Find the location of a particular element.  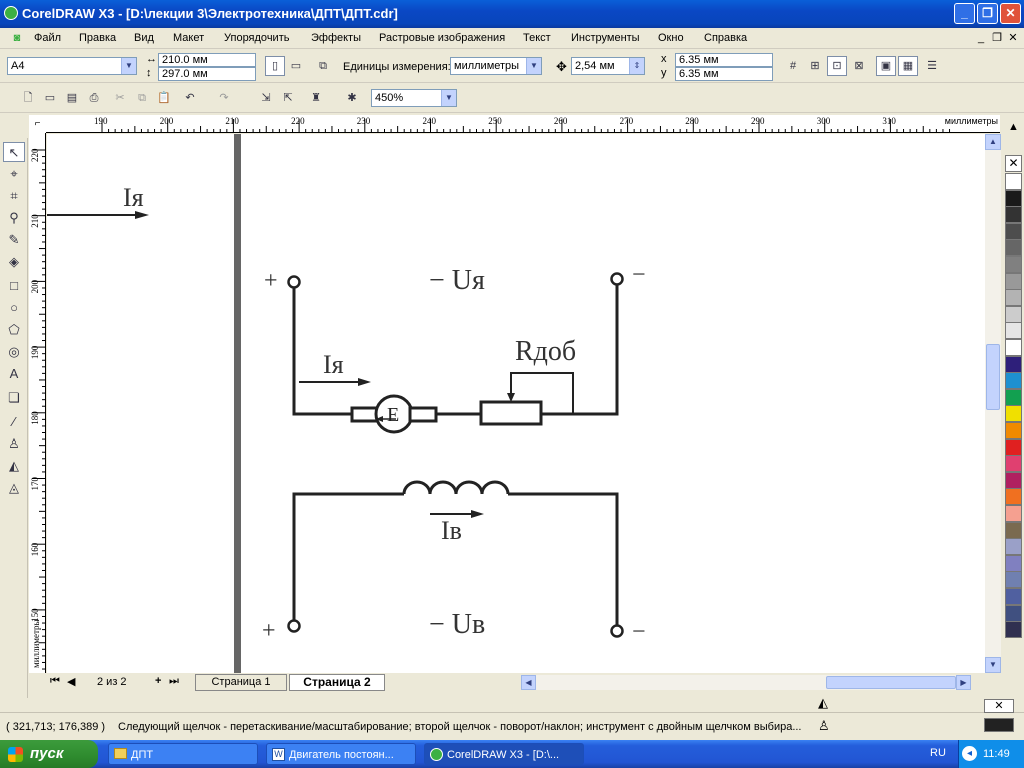

all-pages-button: ⧉ is located at coordinates (323, 66).